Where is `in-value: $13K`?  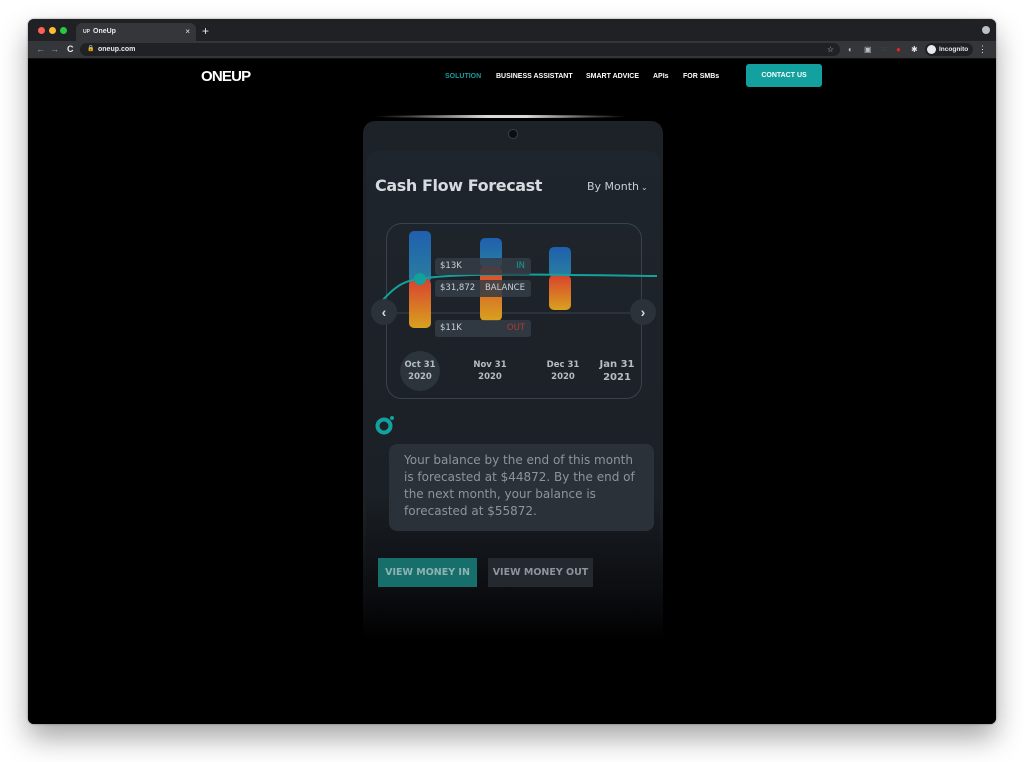 in-value: $13K is located at coordinates (451, 266).